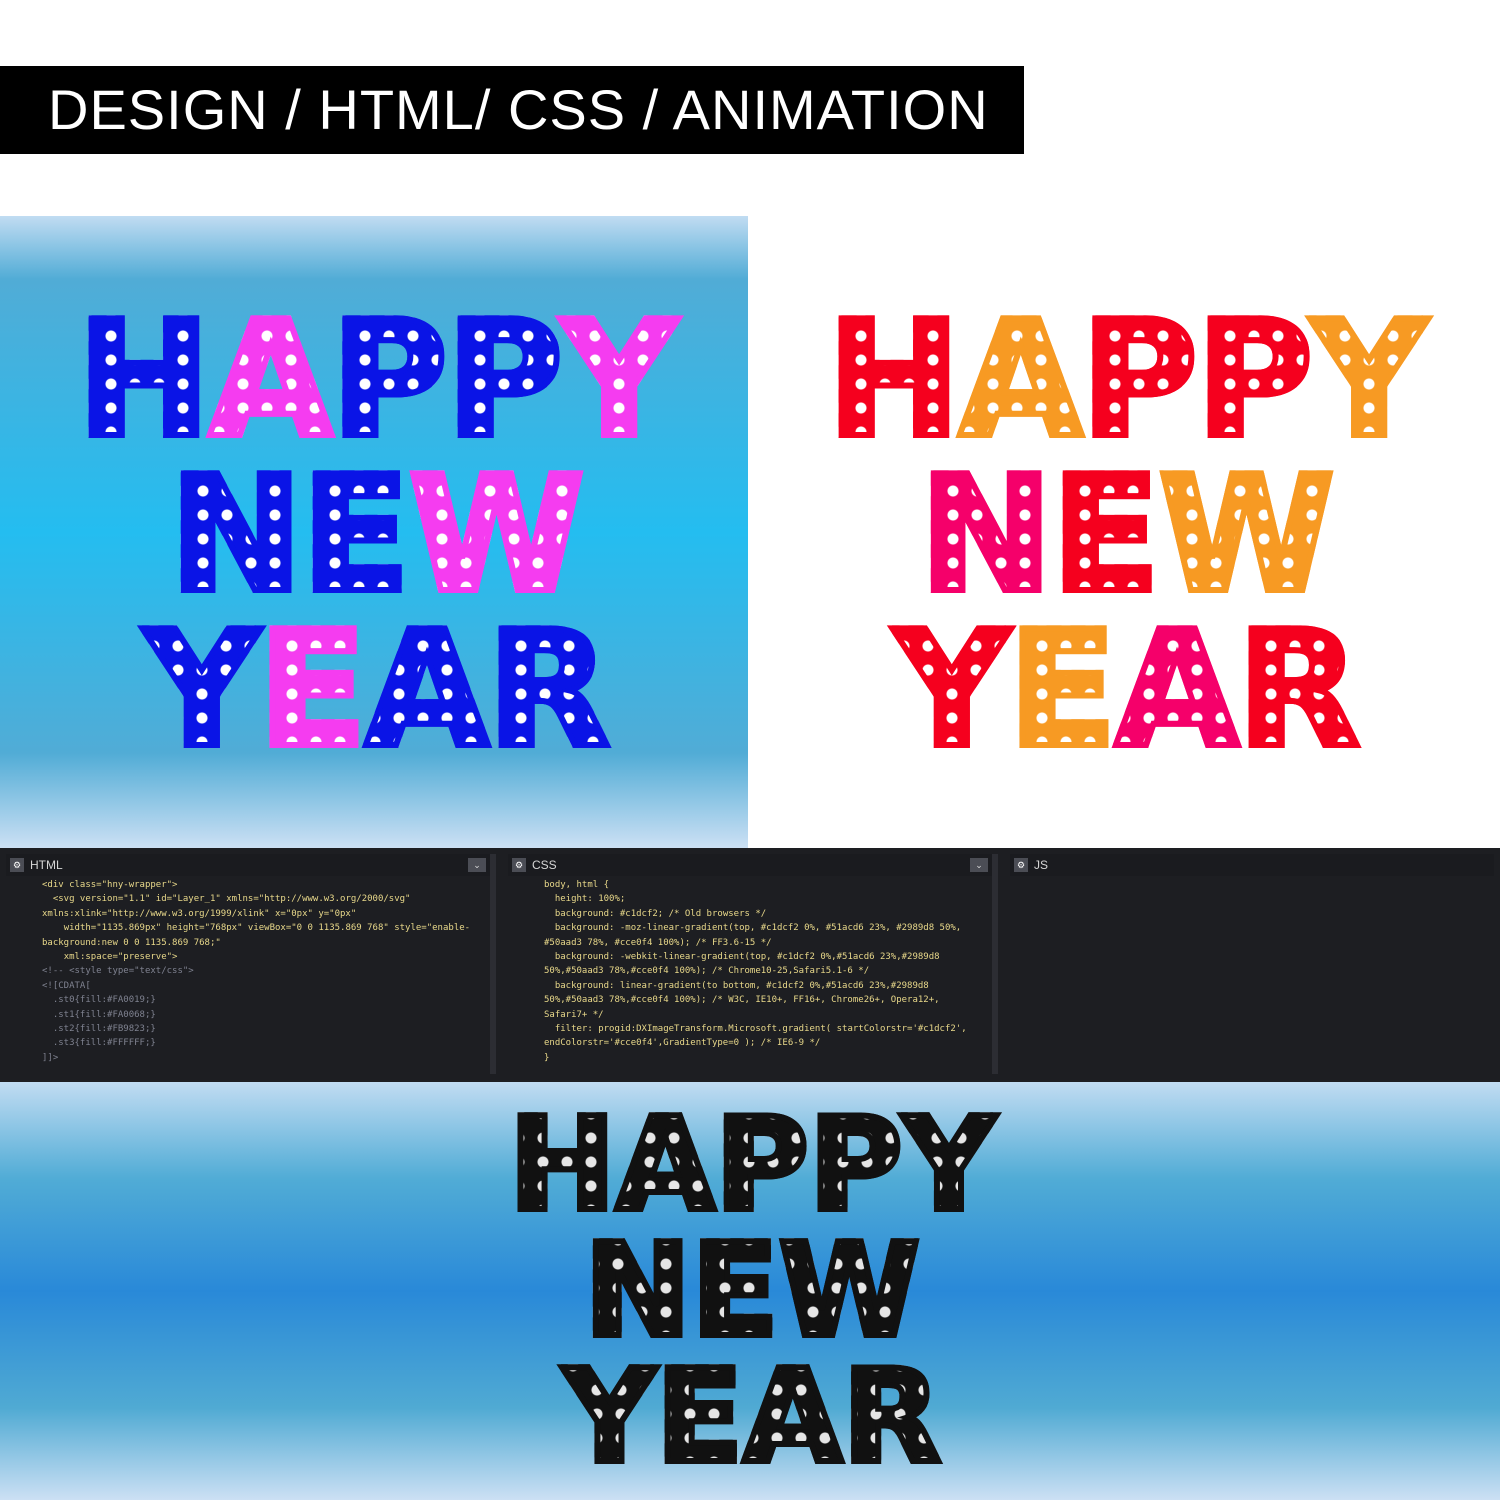 This screenshot has height=1500, width=1500. I want to click on pane-label: HTML, so click(46, 865).